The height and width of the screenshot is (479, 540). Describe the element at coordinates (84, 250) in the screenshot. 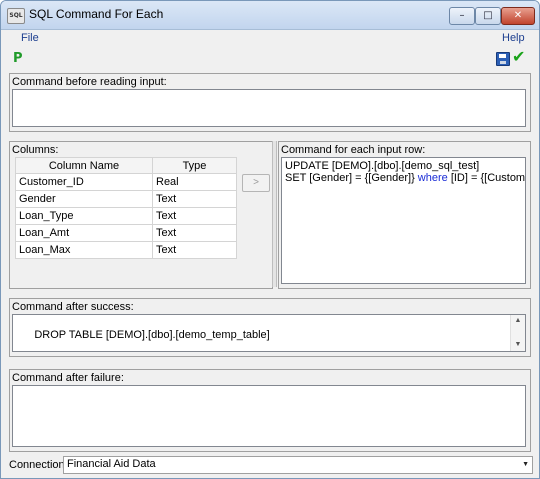

I see `cell-column-name: Loan_Max` at that location.